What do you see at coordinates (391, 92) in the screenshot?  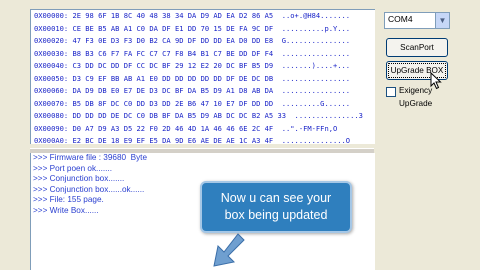 I see `exigency-upgrade-checkbox` at bounding box center [391, 92].